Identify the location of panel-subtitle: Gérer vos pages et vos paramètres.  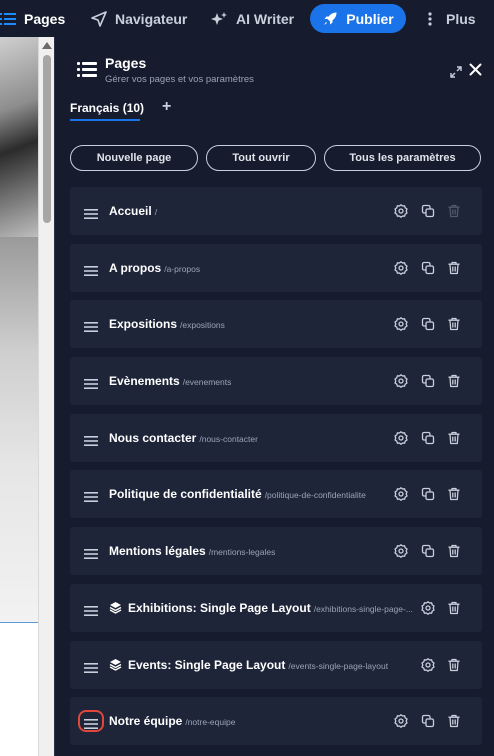
(179, 79).